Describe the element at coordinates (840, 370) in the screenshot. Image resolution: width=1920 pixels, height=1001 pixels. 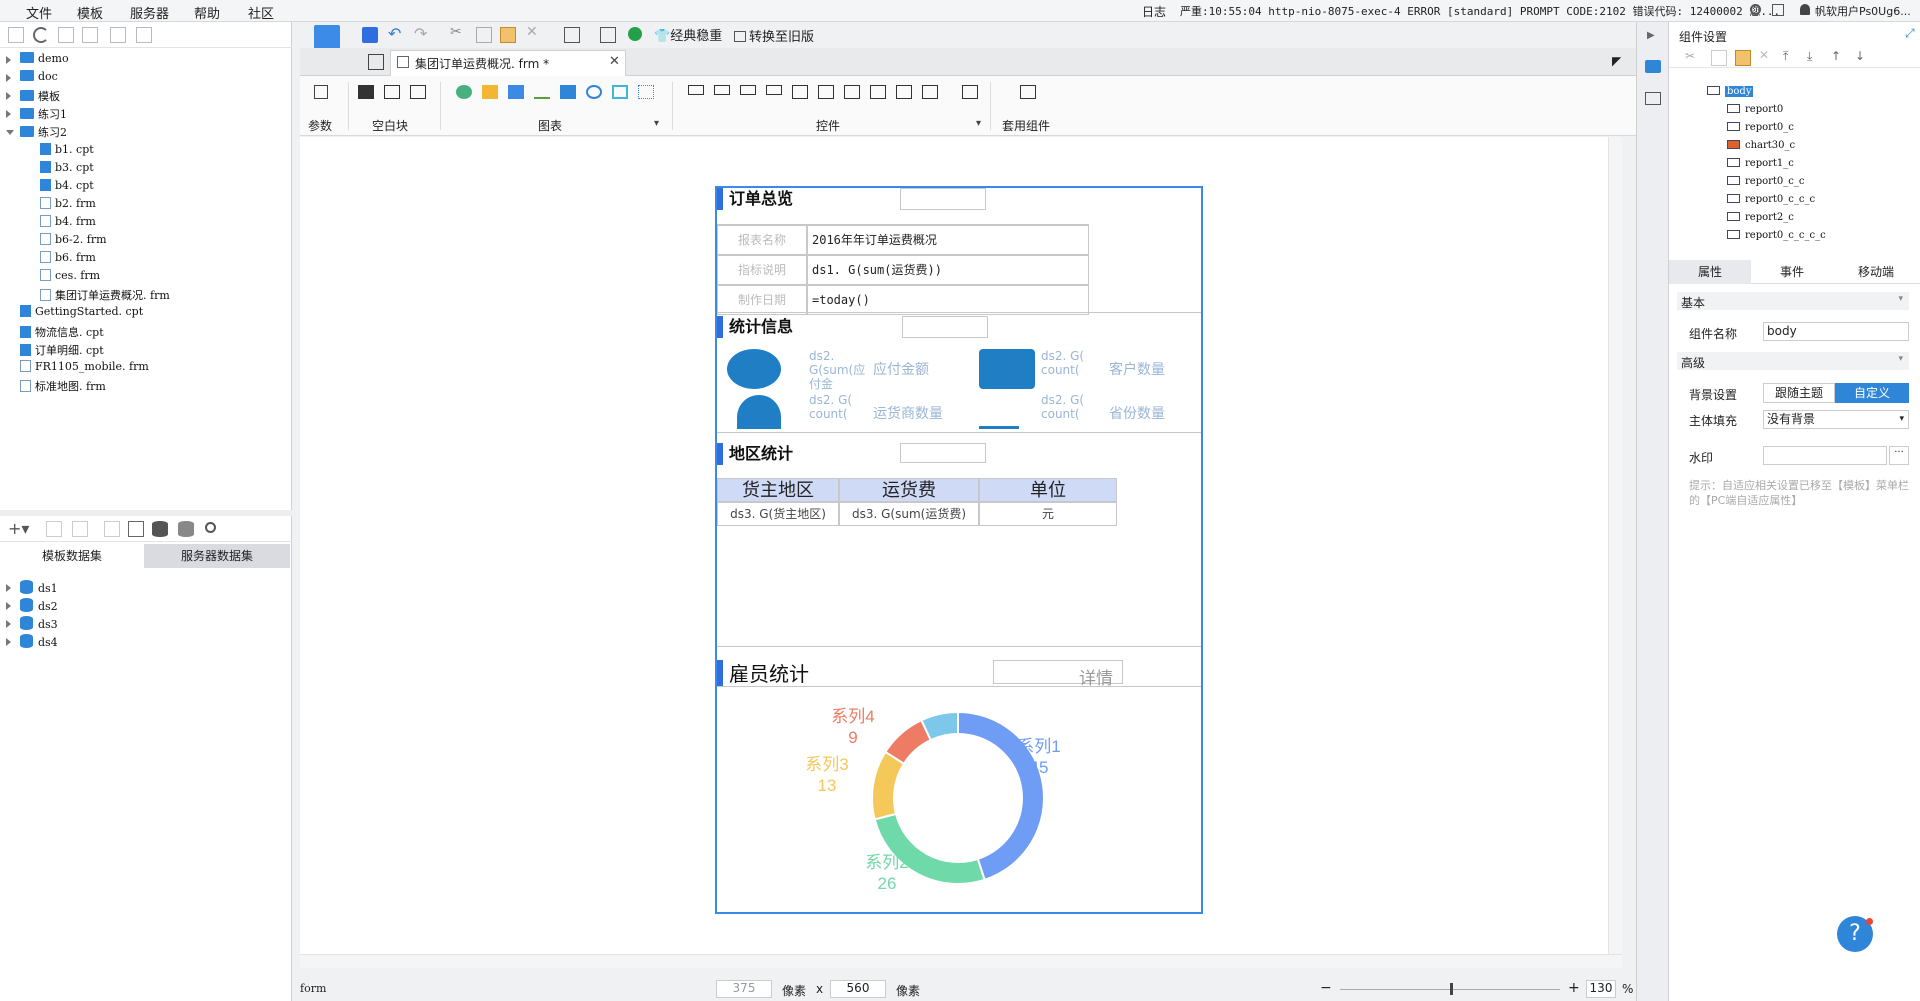
I see `stat-formula-cell: ds2. G(sum(应付金` at that location.